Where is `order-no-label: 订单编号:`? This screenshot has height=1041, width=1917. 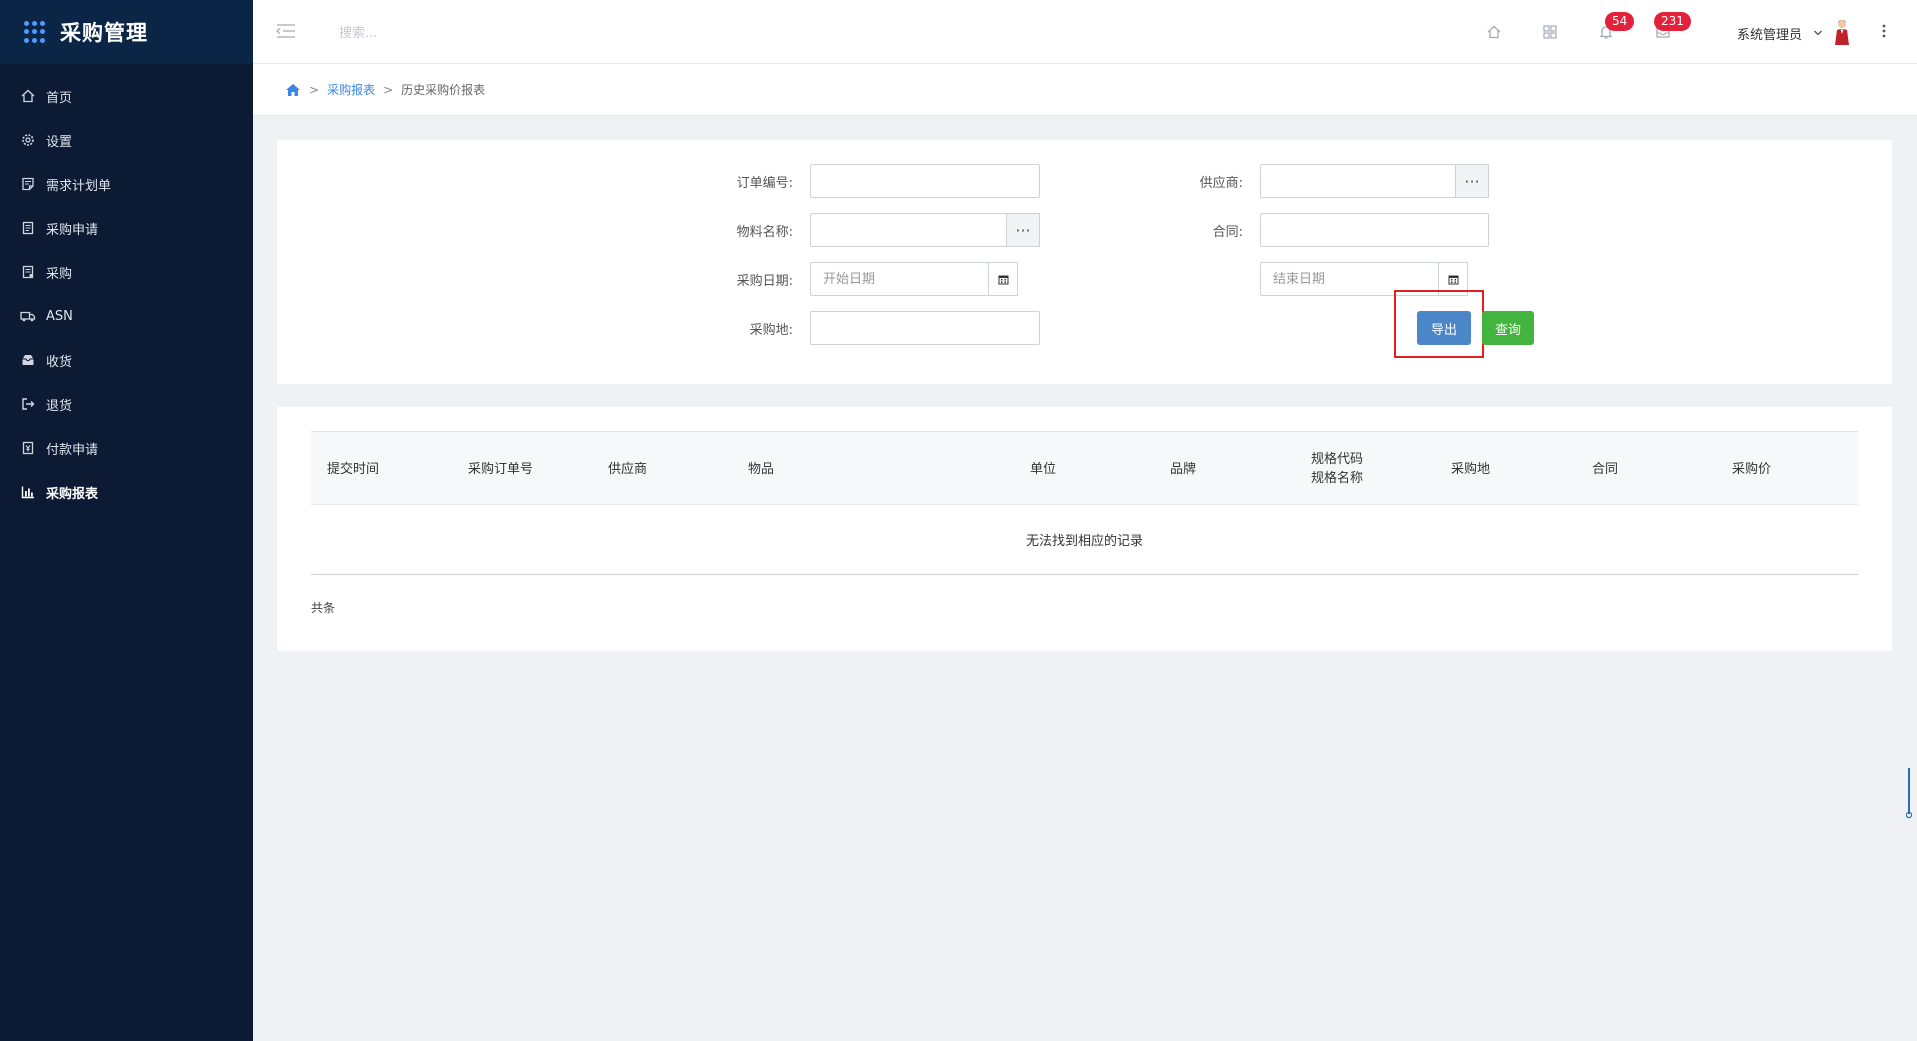
order-no-label: 订单编号: is located at coordinates (764, 183).